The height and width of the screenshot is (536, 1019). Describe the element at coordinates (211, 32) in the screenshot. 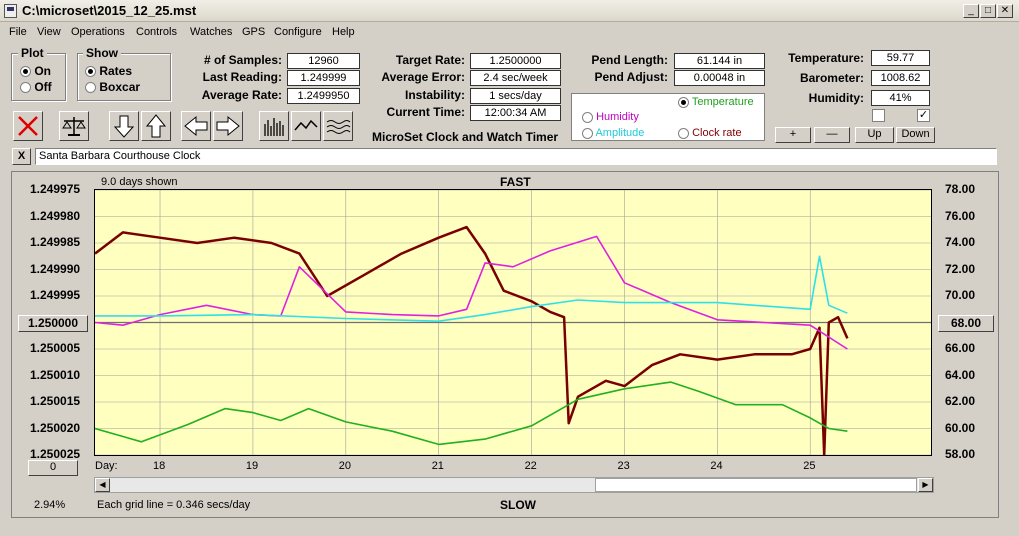

I see `menu-watches: Watches` at that location.